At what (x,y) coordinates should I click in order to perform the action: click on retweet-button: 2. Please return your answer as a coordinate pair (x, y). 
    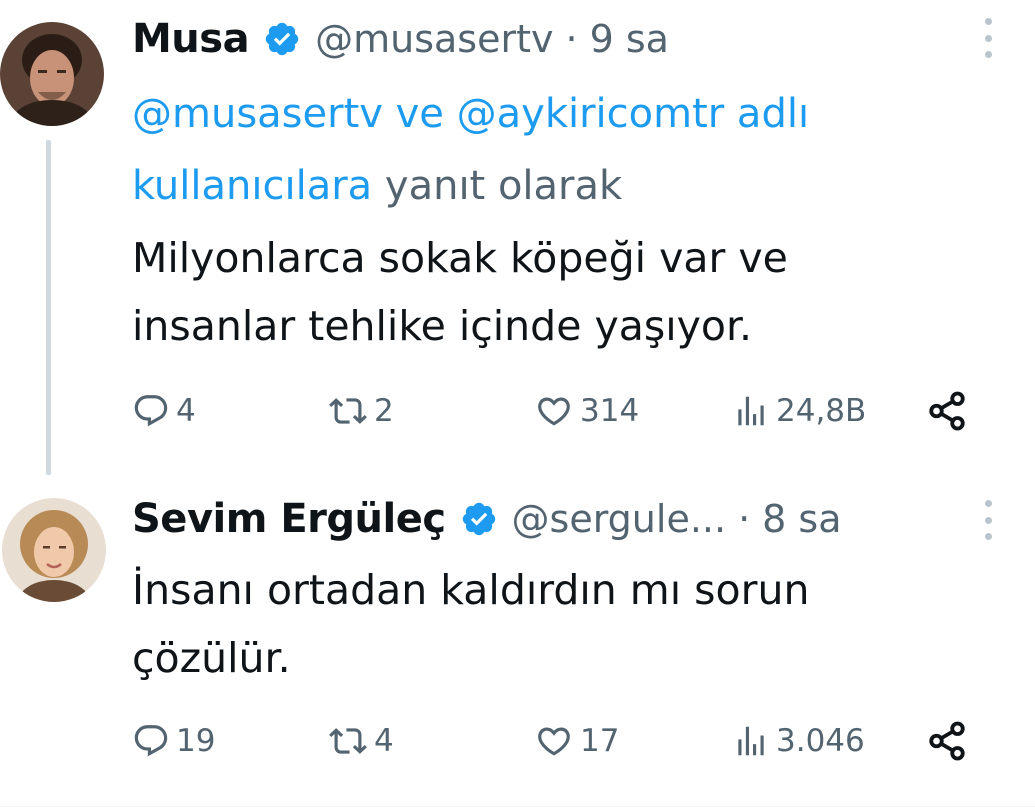
    Looking at the image, I should click on (361, 411).